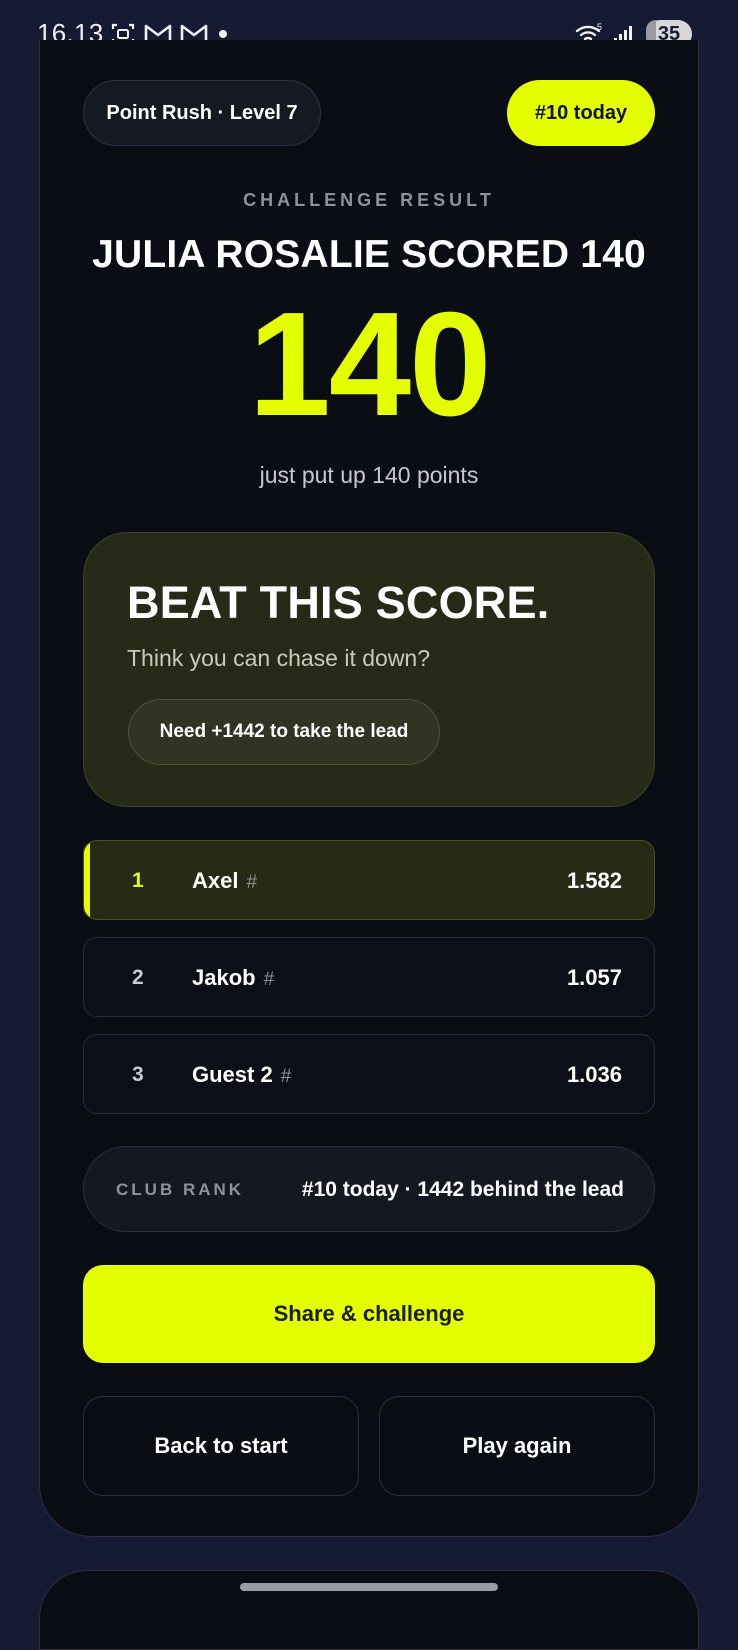 The width and height of the screenshot is (738, 1650). Describe the element at coordinates (338, 602) in the screenshot. I see `beat-title: BEAT THIS SCORE.` at that location.